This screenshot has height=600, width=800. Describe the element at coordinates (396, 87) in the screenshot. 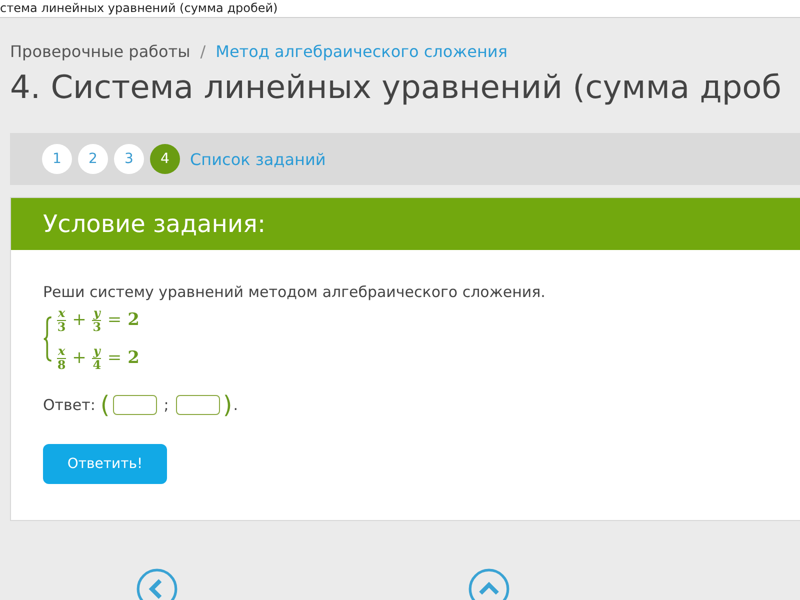

I see `page-title: 4. Система линейных уравнений (сумма дроб` at that location.